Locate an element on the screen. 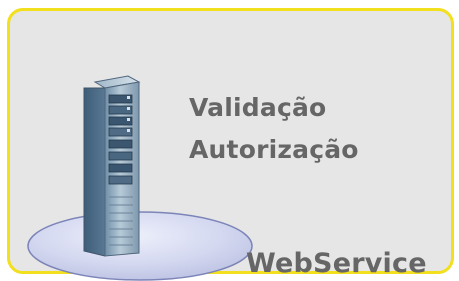 The image size is (459, 281). autorizacao-label: Autorização is located at coordinates (274, 149).